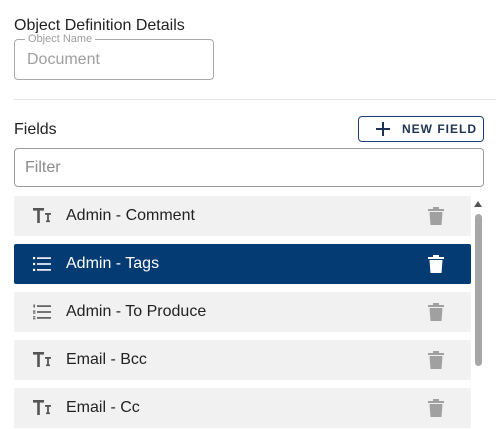 This screenshot has height=429, width=496. What do you see at coordinates (242, 408) in the screenshot?
I see `list-item: Email - Cc` at bounding box center [242, 408].